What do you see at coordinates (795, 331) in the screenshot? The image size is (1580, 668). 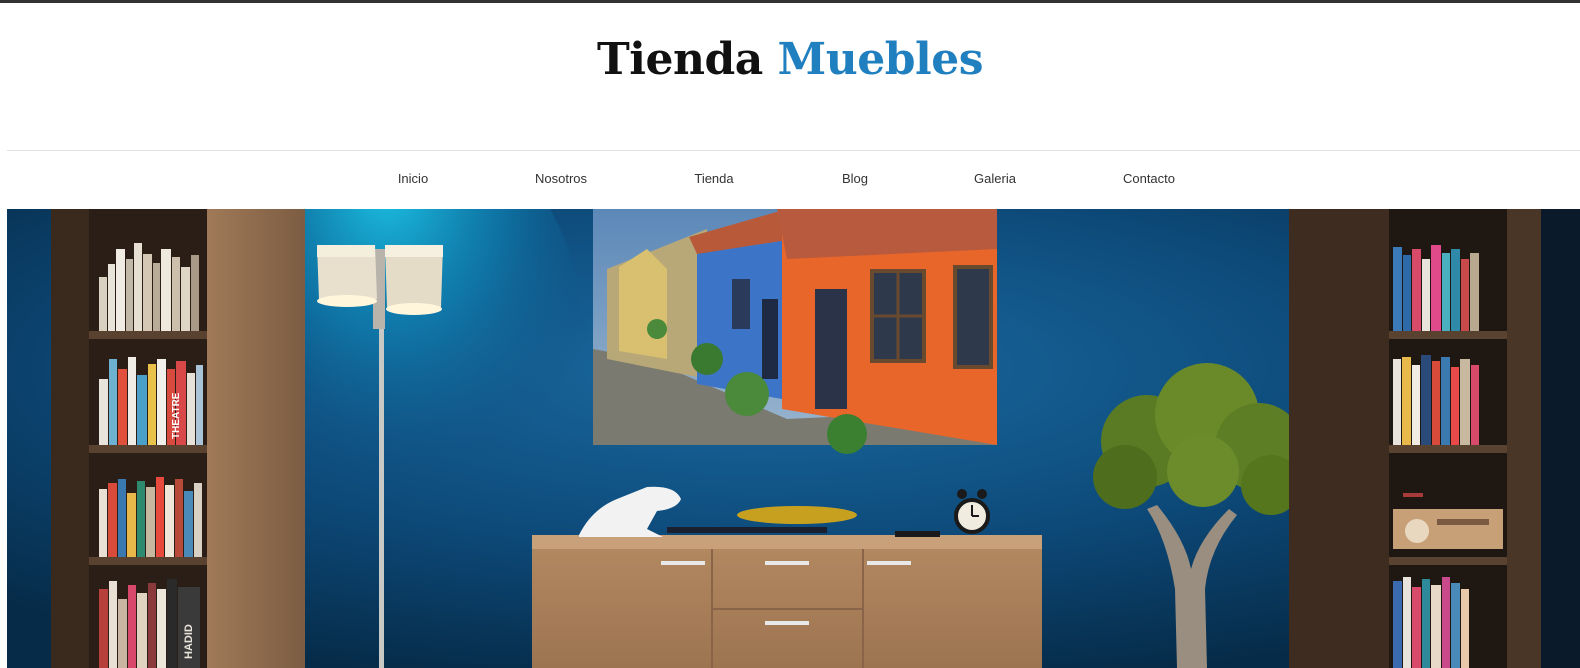 I see `wall-painting` at bounding box center [795, 331].